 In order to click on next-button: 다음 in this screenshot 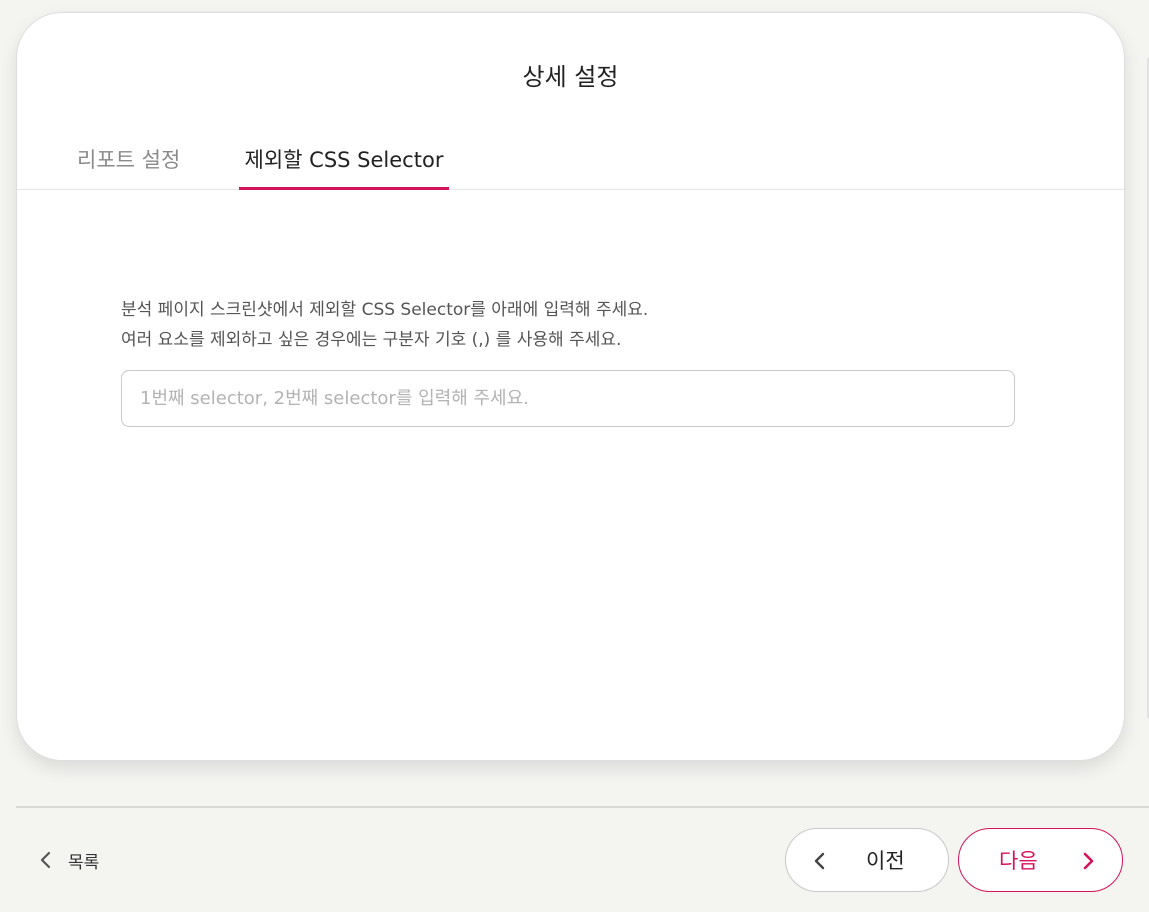, I will do `click(1040, 860)`.